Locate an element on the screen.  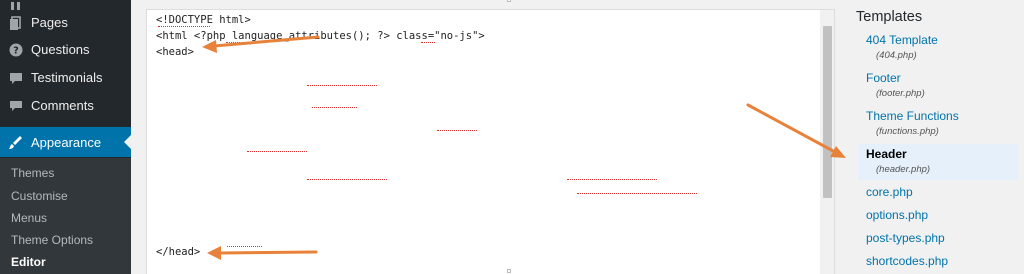
arrow-to-head-close is located at coordinates (268, 252).